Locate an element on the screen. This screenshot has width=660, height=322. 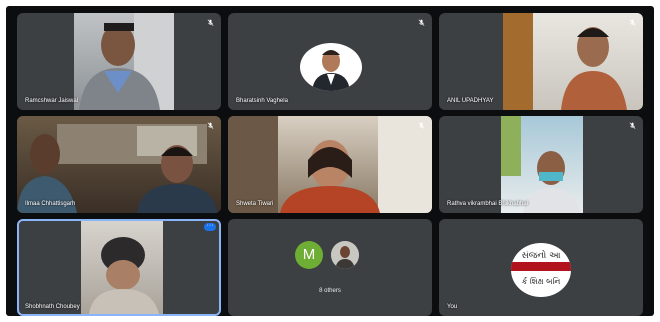
participant-tile: Shweta Tiwari is located at coordinates (330, 164).